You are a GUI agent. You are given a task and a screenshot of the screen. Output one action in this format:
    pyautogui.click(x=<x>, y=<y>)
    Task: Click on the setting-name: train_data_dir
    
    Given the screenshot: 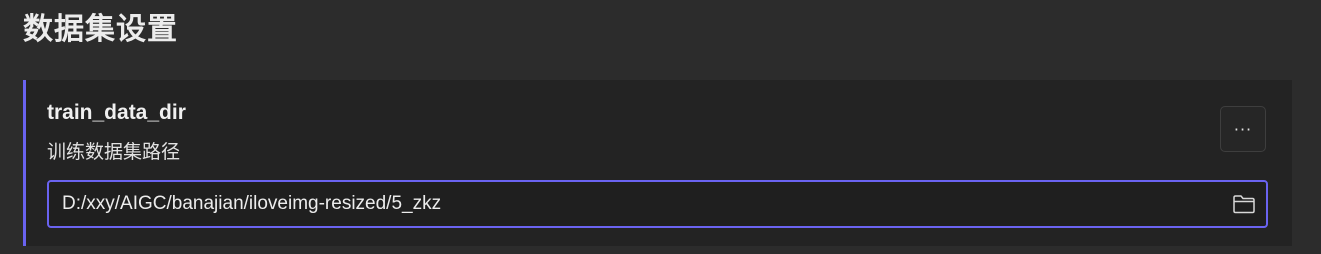 What is the action you would take?
    pyautogui.click(x=116, y=112)
    